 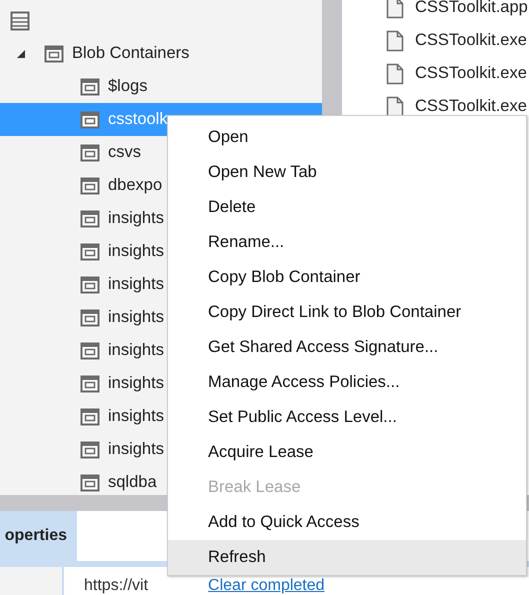 I want to click on tree-item: Blob Containers, so click(x=161, y=53).